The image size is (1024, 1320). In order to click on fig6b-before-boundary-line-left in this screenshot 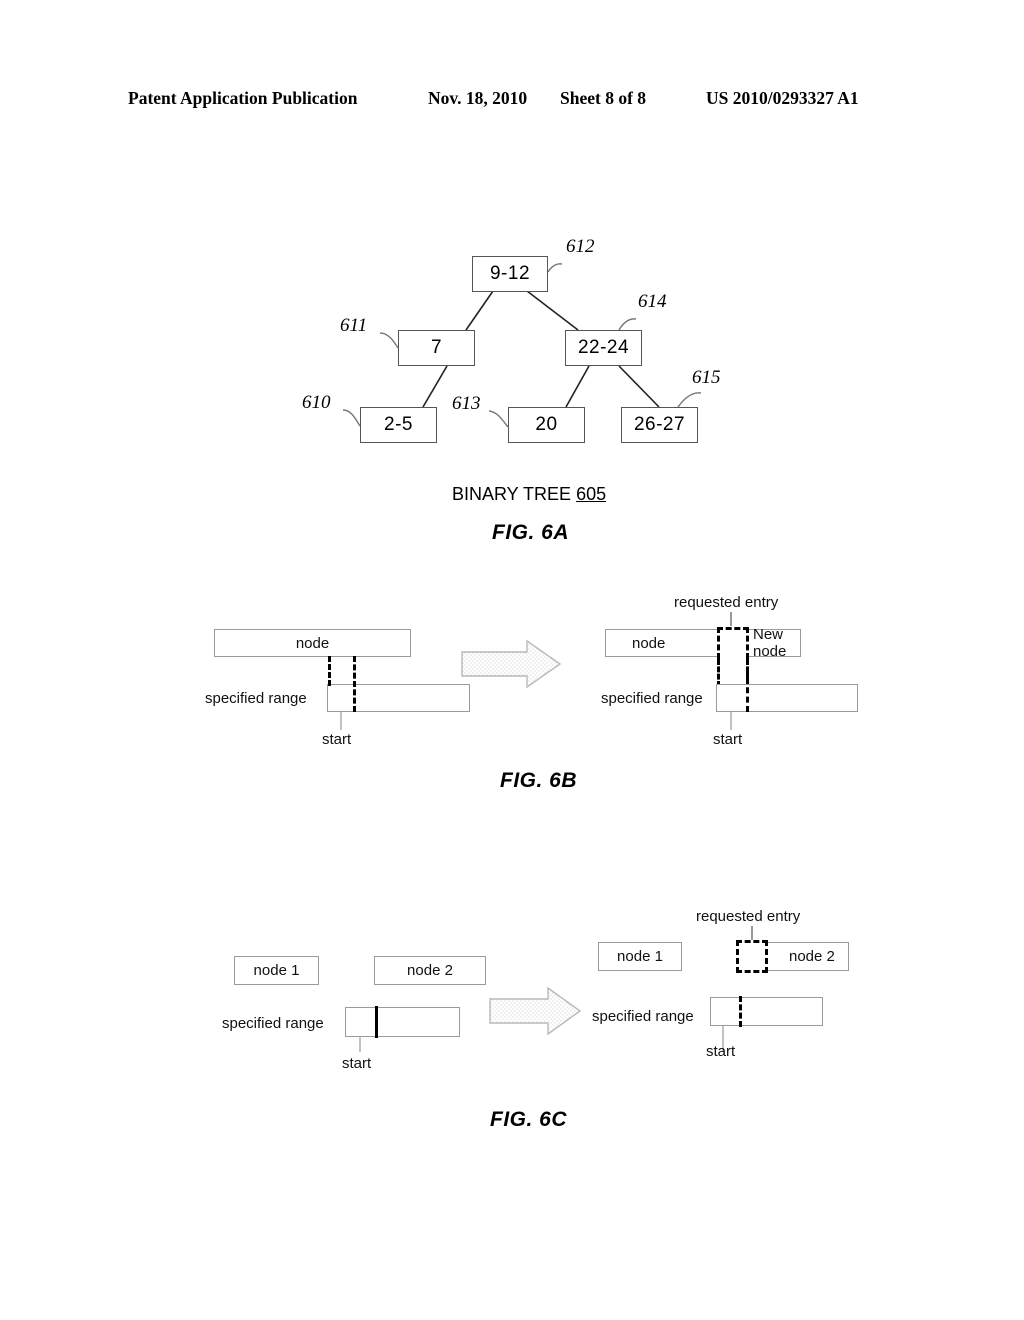, I will do `click(329, 671)`.